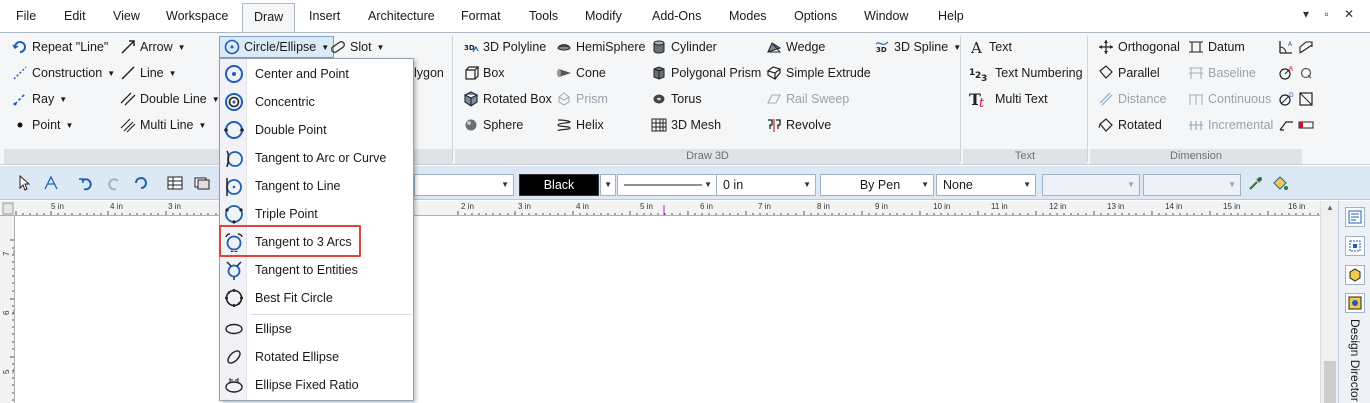 The height and width of the screenshot is (403, 1370). What do you see at coordinates (603, 16) in the screenshot?
I see `menu-modify: Modify` at bounding box center [603, 16].